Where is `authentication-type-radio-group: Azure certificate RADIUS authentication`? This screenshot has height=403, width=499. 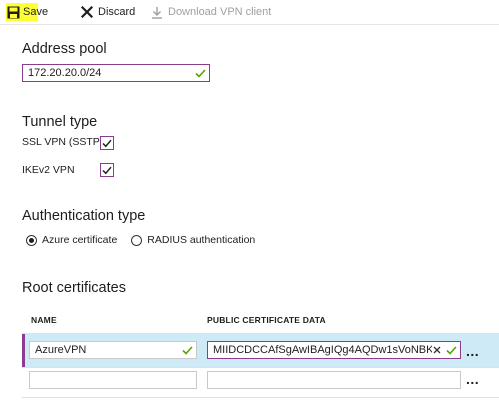
authentication-type-radio-group: Azure certificate RADIUS authentication is located at coordinates (147, 240).